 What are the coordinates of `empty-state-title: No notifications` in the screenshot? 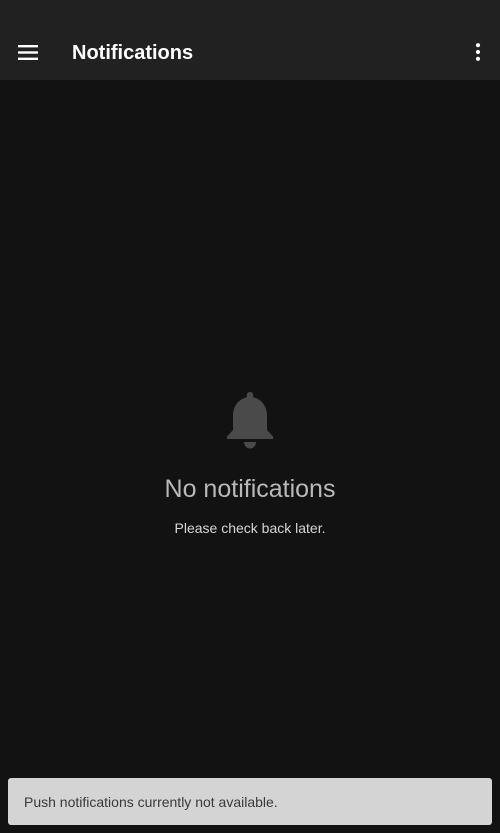 It's located at (250, 489).